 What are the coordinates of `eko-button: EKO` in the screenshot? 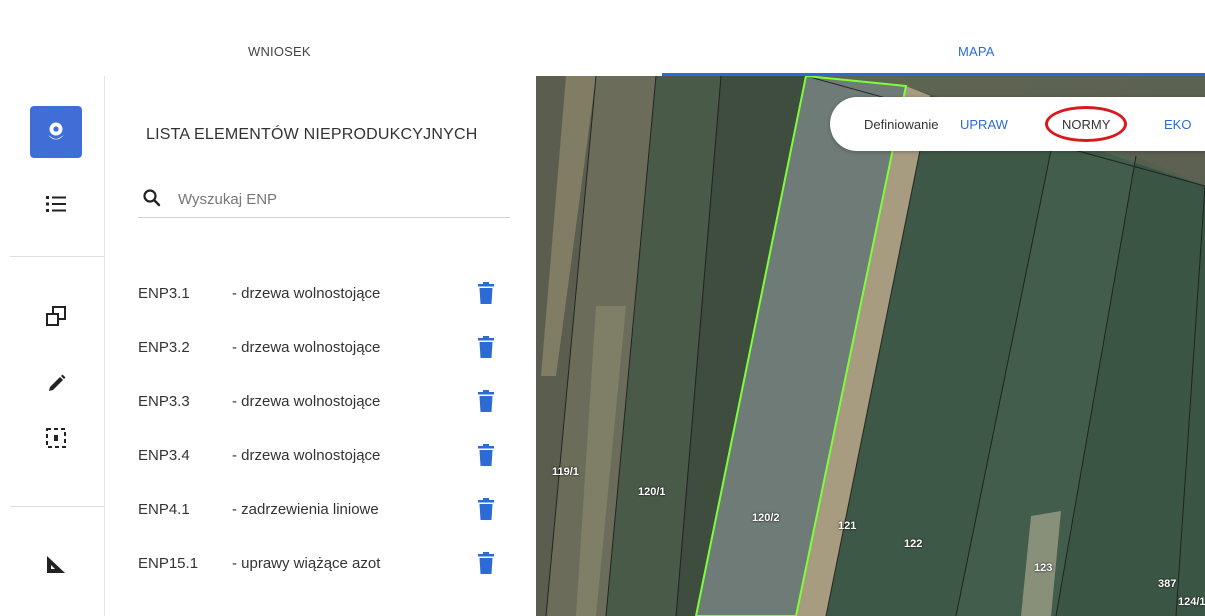 It's located at (1177, 124).